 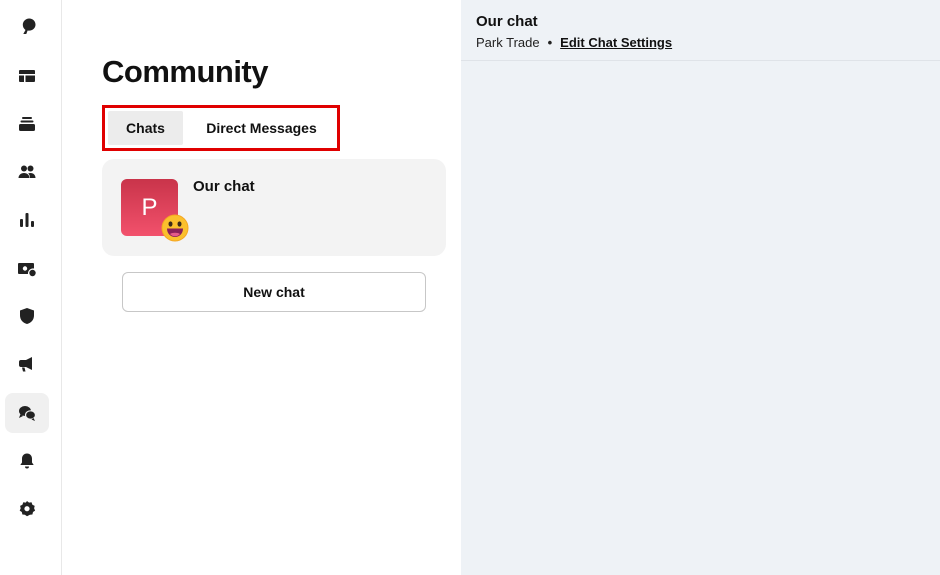 I want to click on bell-icon, so click(x=27, y=461).